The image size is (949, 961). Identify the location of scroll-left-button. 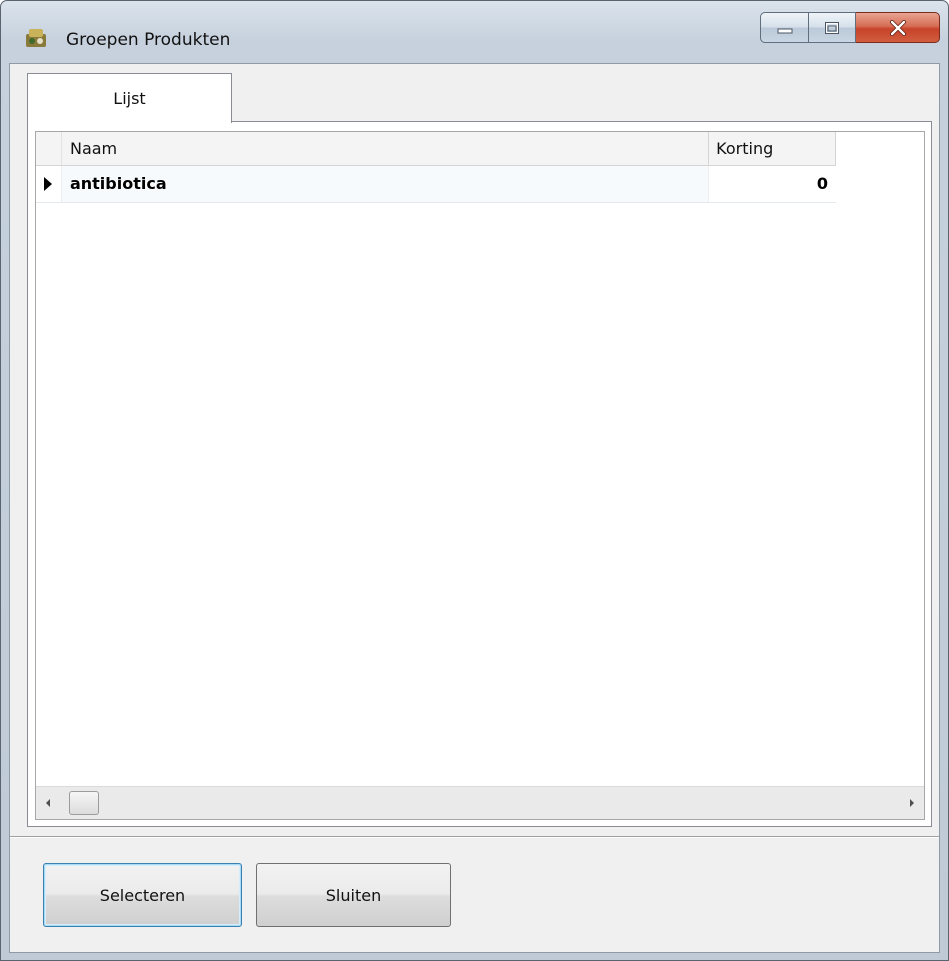
(48, 803).